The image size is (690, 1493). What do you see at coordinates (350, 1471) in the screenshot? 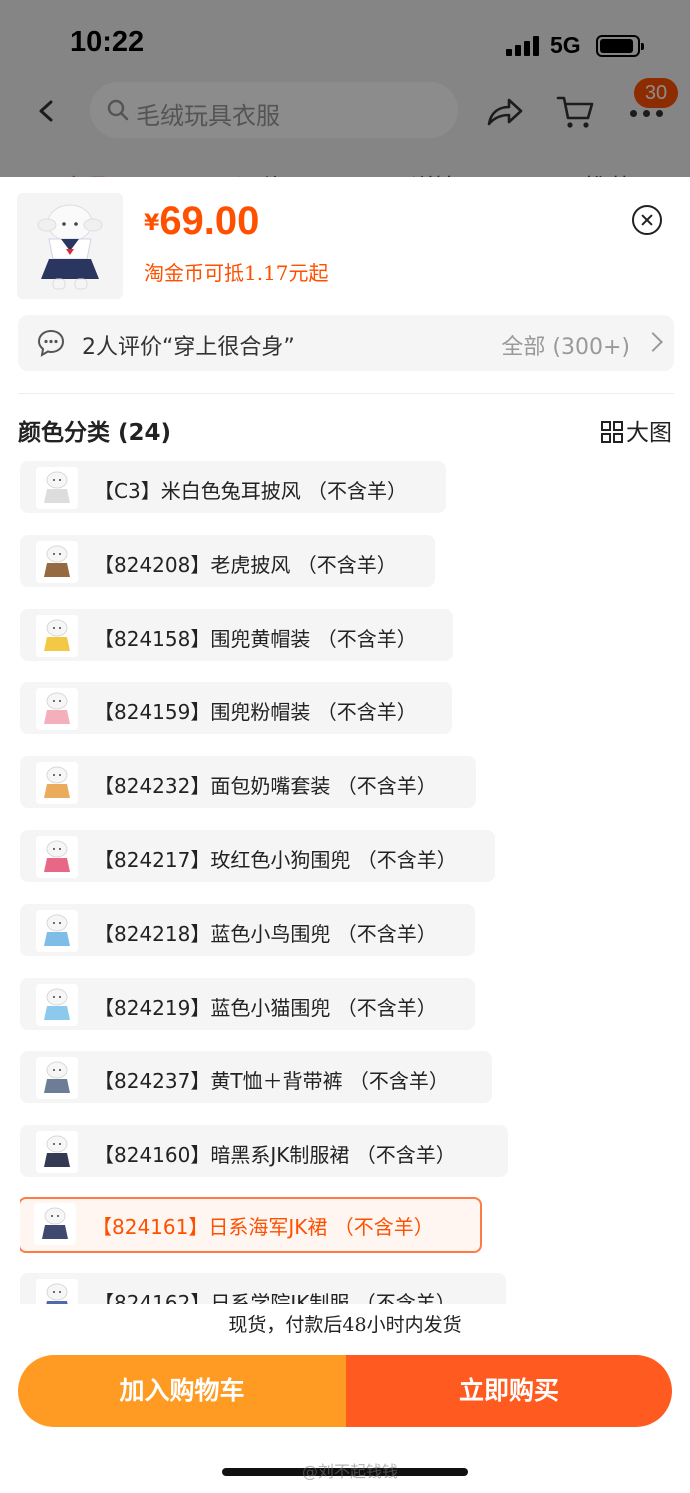
I see `watermark: @刘不起钱钱` at bounding box center [350, 1471].